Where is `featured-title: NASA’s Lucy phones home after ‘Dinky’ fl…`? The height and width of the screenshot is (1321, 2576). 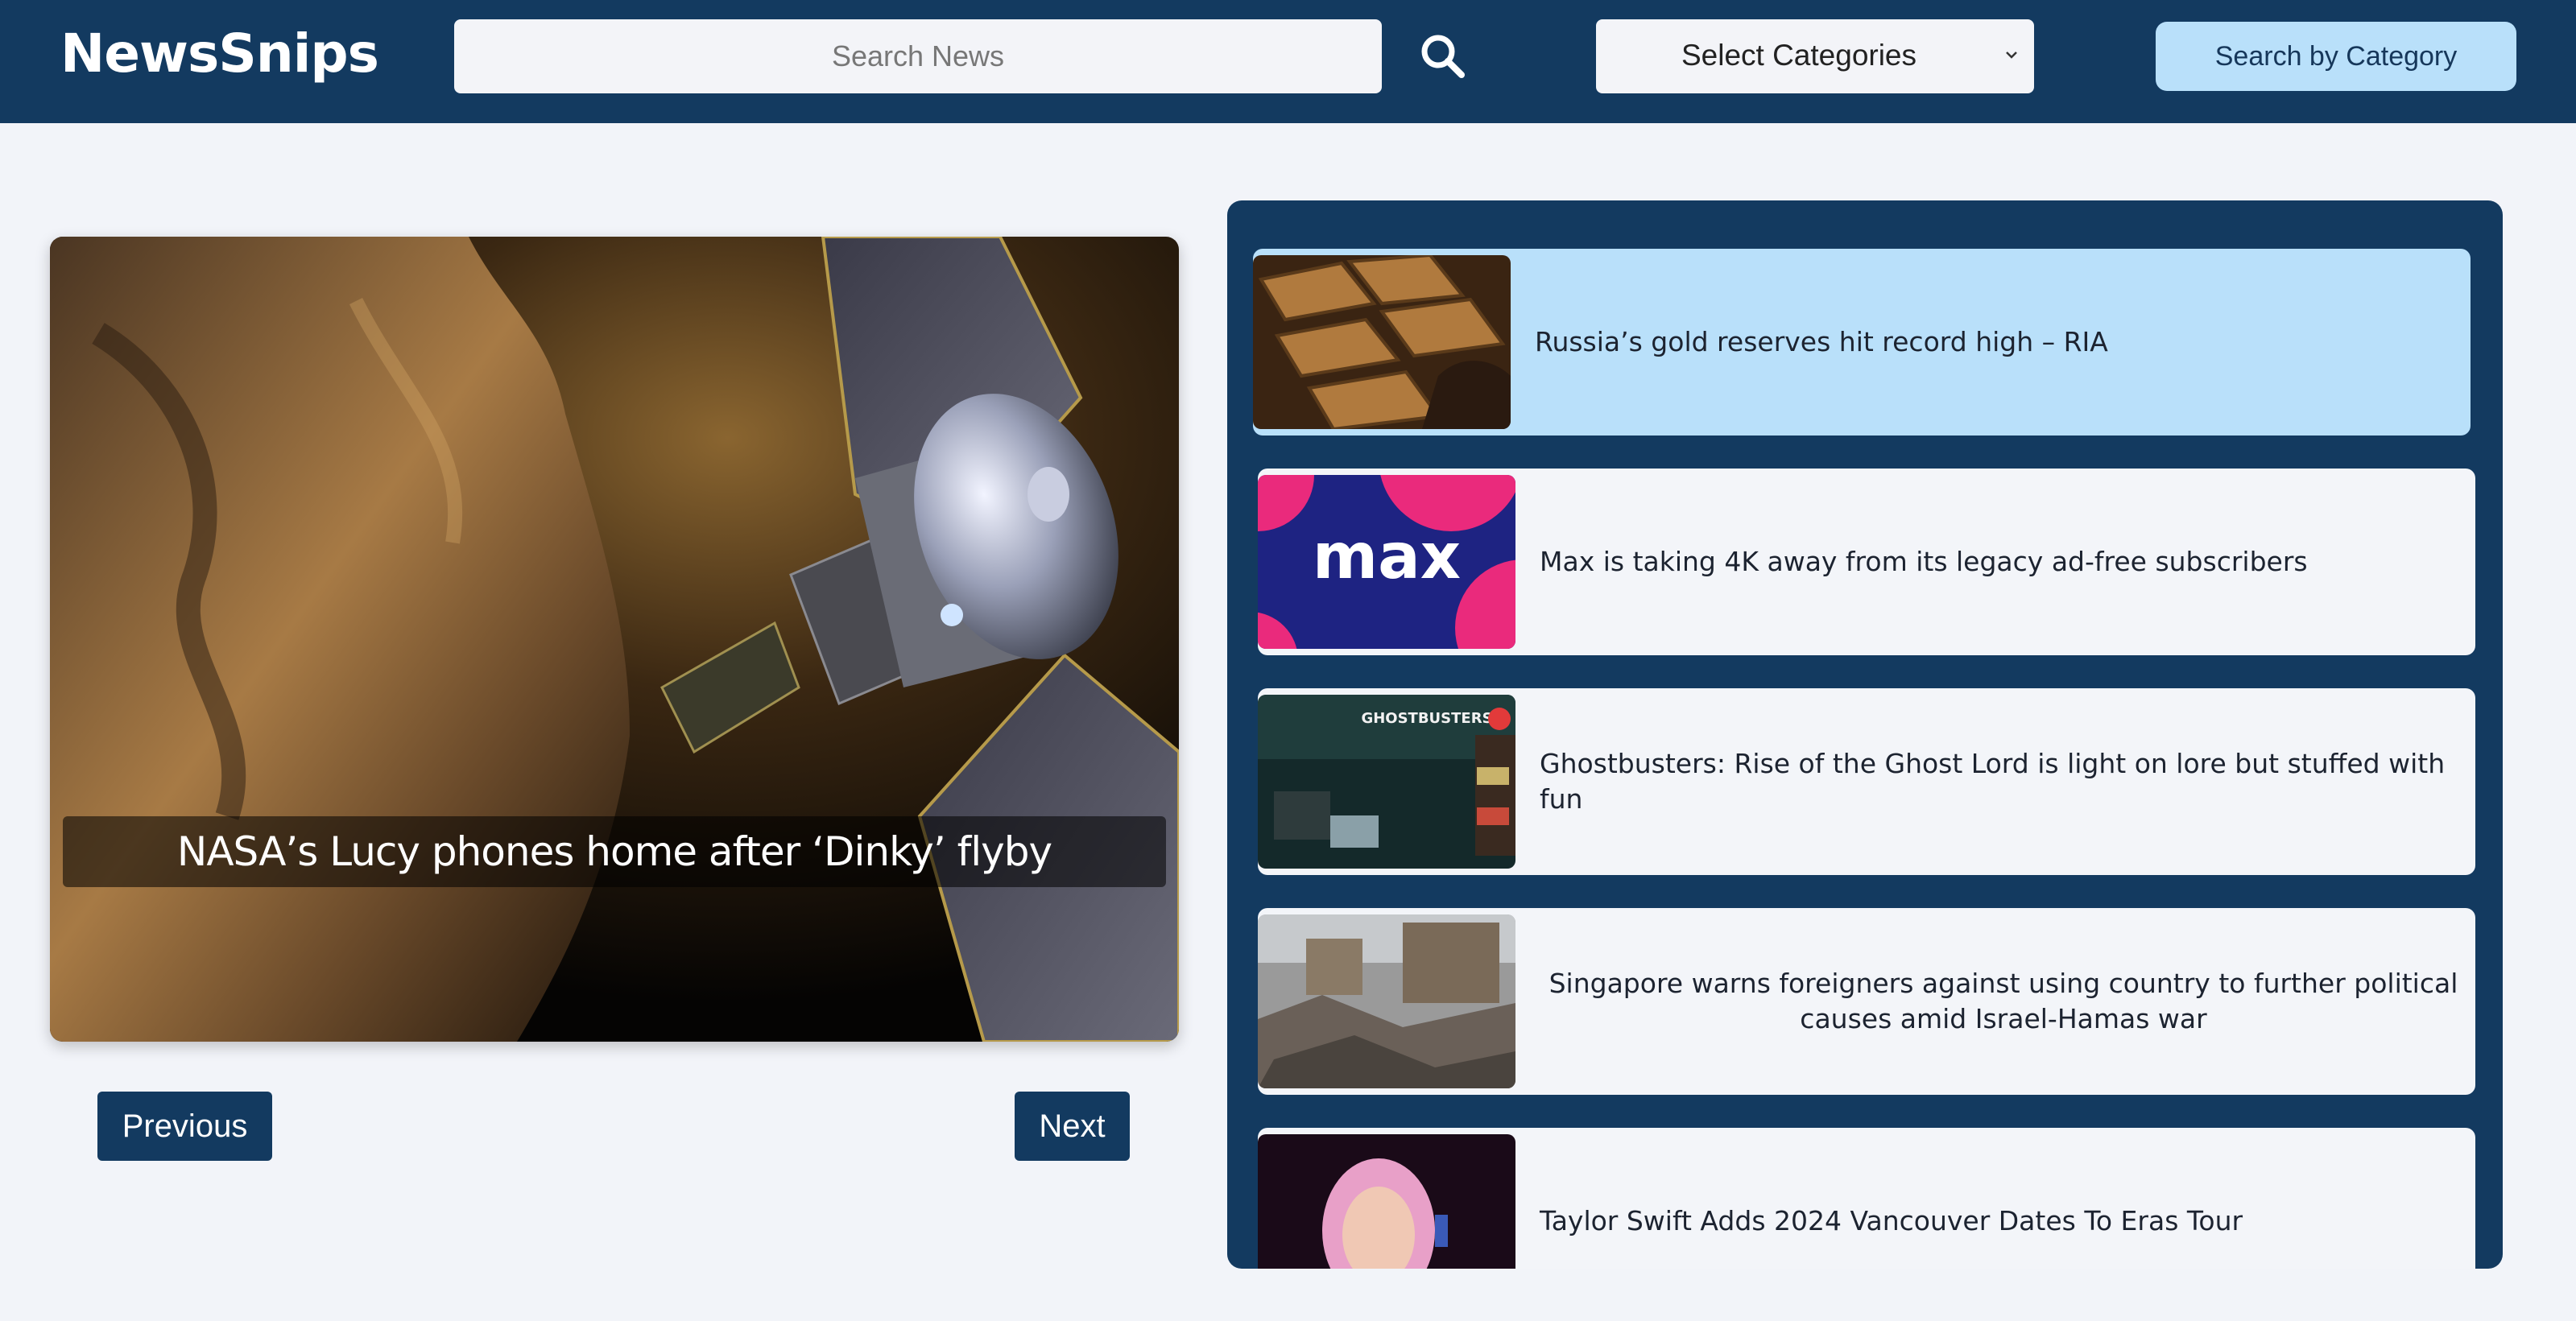 featured-title: NASA’s Lucy phones home after ‘Dinky’ fl… is located at coordinates (614, 852).